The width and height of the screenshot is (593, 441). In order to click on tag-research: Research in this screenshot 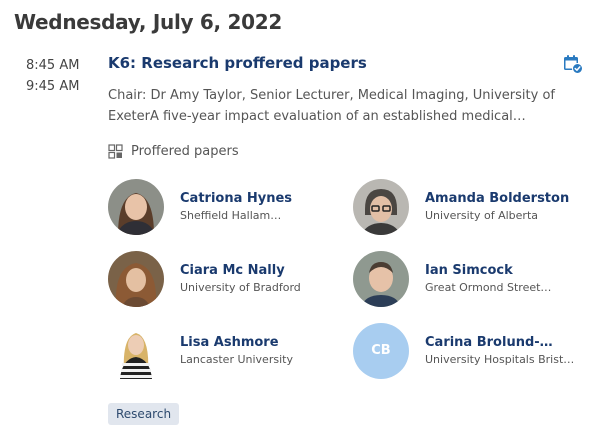, I will do `click(144, 414)`.